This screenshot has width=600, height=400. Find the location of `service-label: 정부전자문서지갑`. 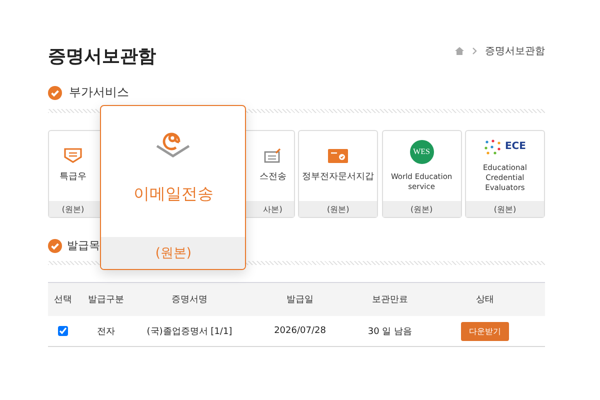

service-label: 정부전자문서지갑 is located at coordinates (338, 177).